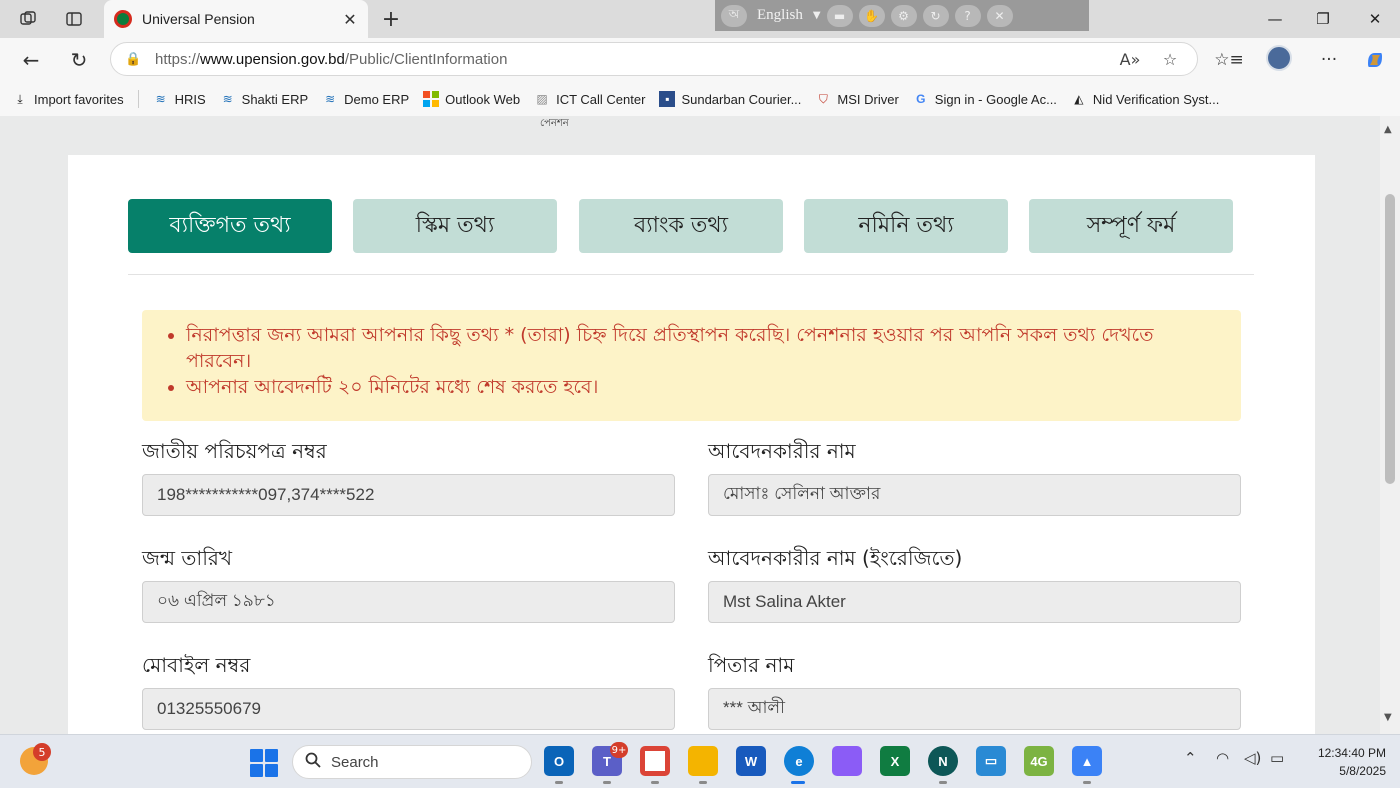 The height and width of the screenshot is (788, 1400). Describe the element at coordinates (455, 226) in the screenshot. I see `step-scheme-info: স্কিম তথ্য` at that location.